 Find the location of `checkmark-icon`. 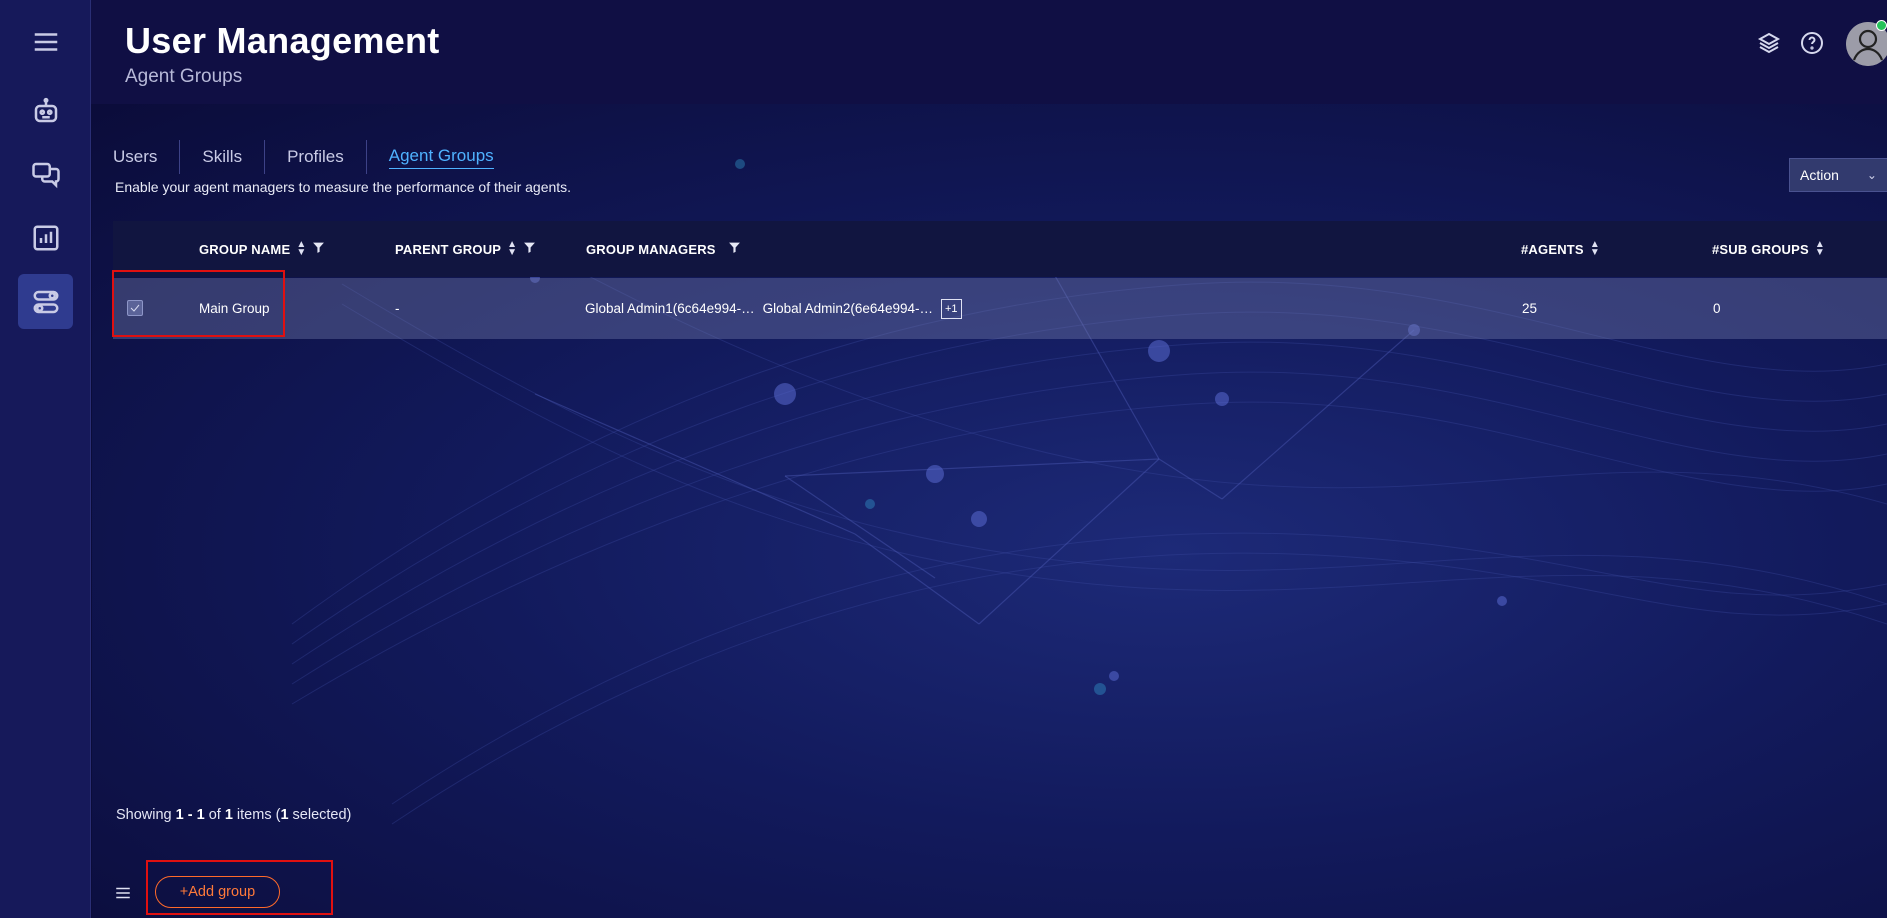

checkmark-icon is located at coordinates (135, 308).